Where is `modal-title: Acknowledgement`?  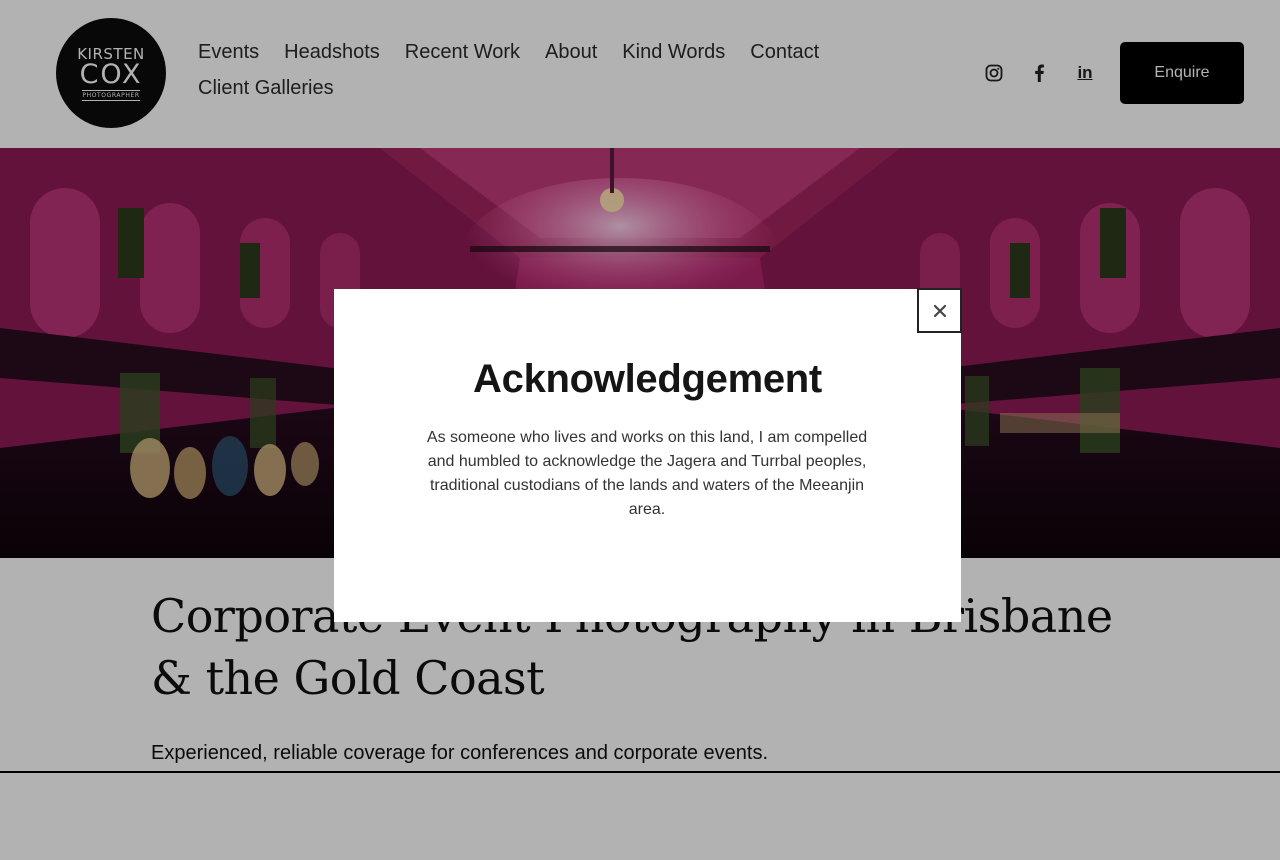
modal-title: Acknowledgement is located at coordinates (647, 379).